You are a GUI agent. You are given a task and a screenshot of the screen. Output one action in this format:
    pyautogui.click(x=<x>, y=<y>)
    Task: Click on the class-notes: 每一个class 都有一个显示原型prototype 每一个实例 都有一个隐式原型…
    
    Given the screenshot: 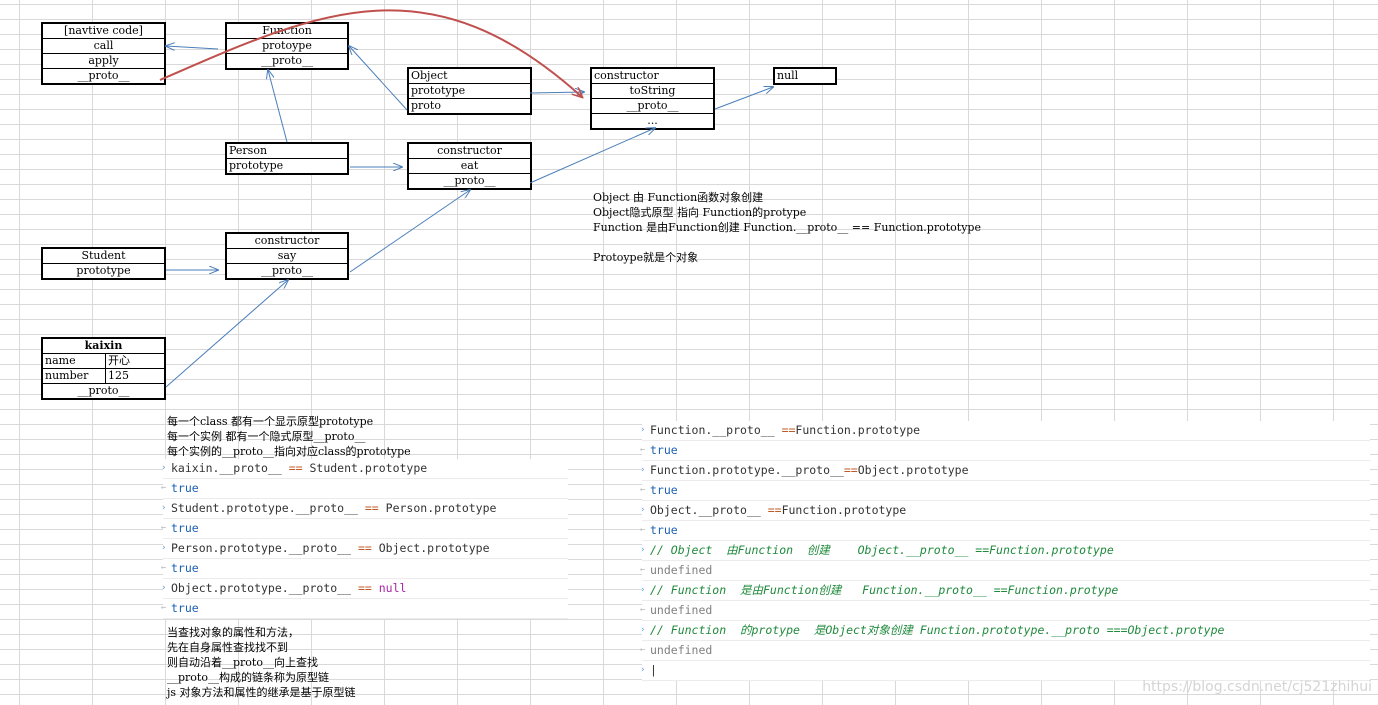 What is the action you would take?
    pyautogui.click(x=289, y=436)
    